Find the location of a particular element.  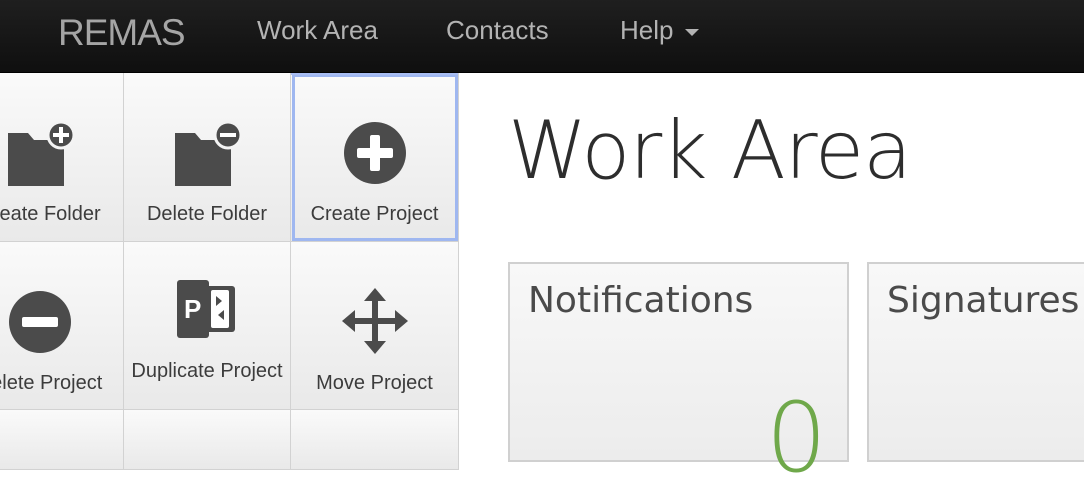

nav-link-work-area: Work Area is located at coordinates (317, 30).